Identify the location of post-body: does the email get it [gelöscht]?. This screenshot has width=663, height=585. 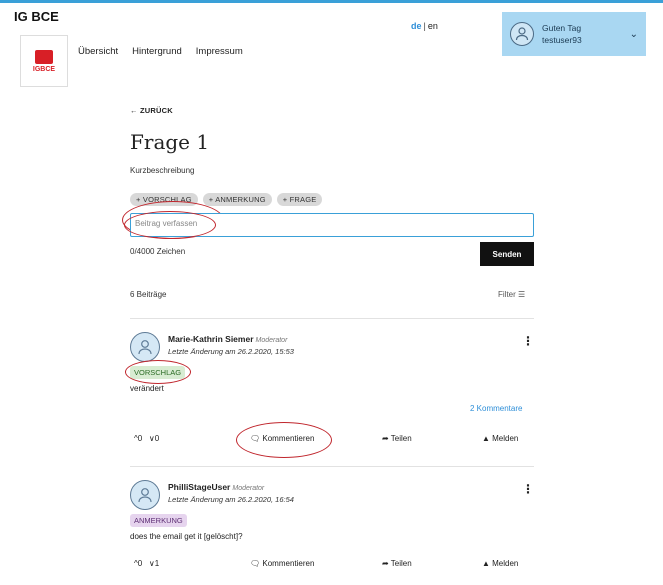
(186, 536).